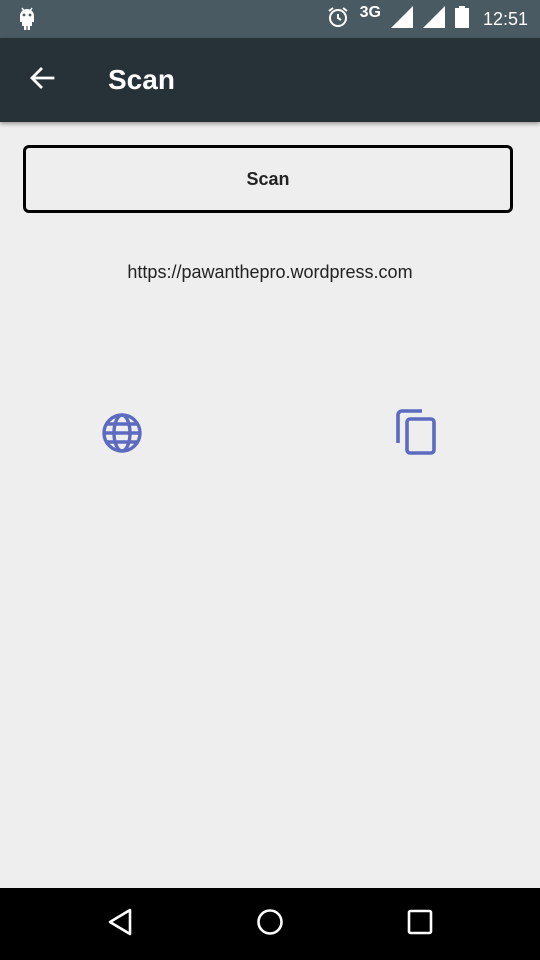 Image resolution: width=540 pixels, height=960 pixels. What do you see at coordinates (370, 12) in the screenshot?
I see `network-type-label: 3G` at bounding box center [370, 12].